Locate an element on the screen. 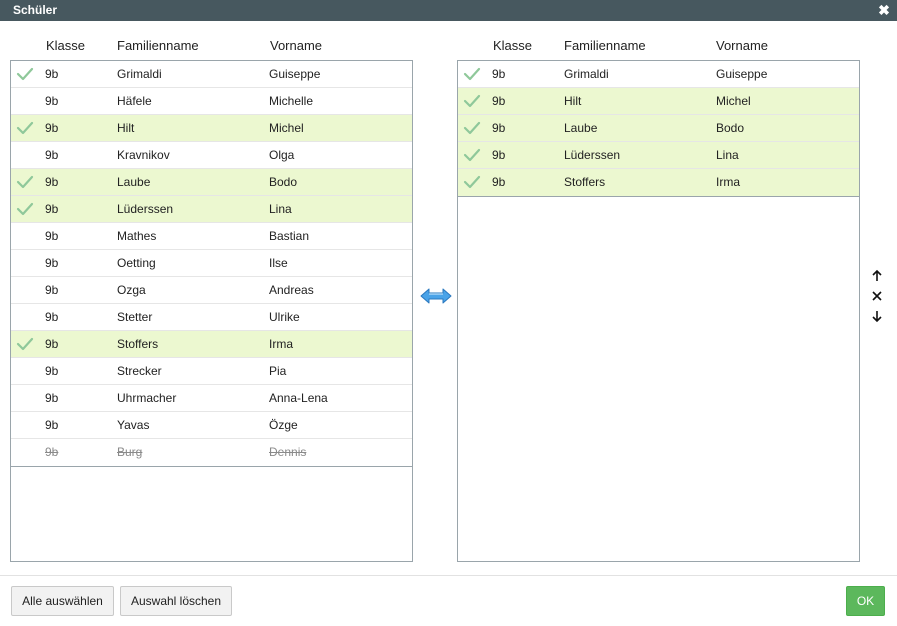 Image resolution: width=897 pixels, height=626 pixels. table-row: 9b Stetter Ulrike is located at coordinates (211, 317).